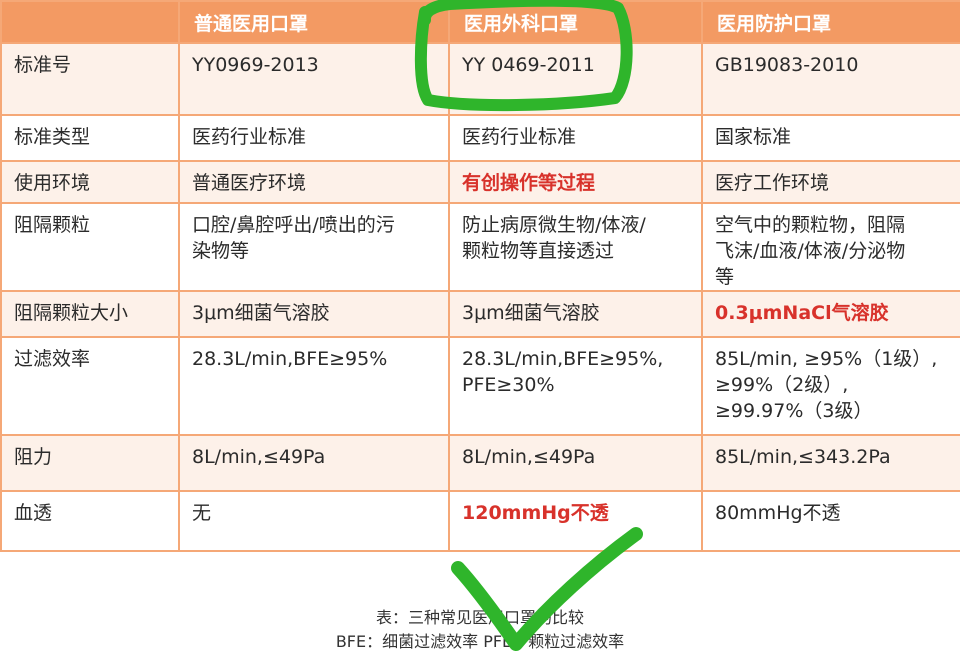  I want to click on table-cell: YY 0469-2011, so click(575, 79).